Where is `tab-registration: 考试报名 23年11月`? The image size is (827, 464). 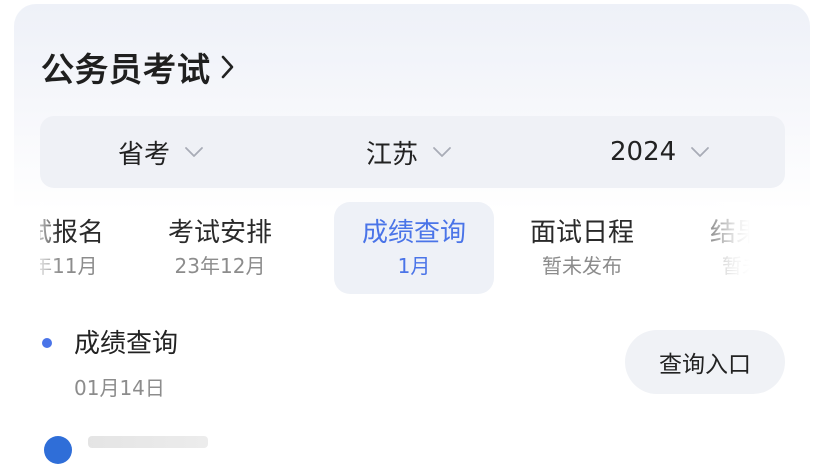 tab-registration: 考试报名 23年11月 is located at coordinates (86, 248).